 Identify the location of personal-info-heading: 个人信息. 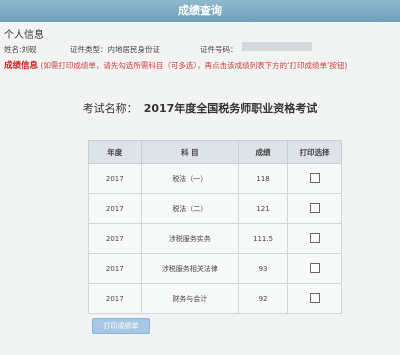
(24, 35).